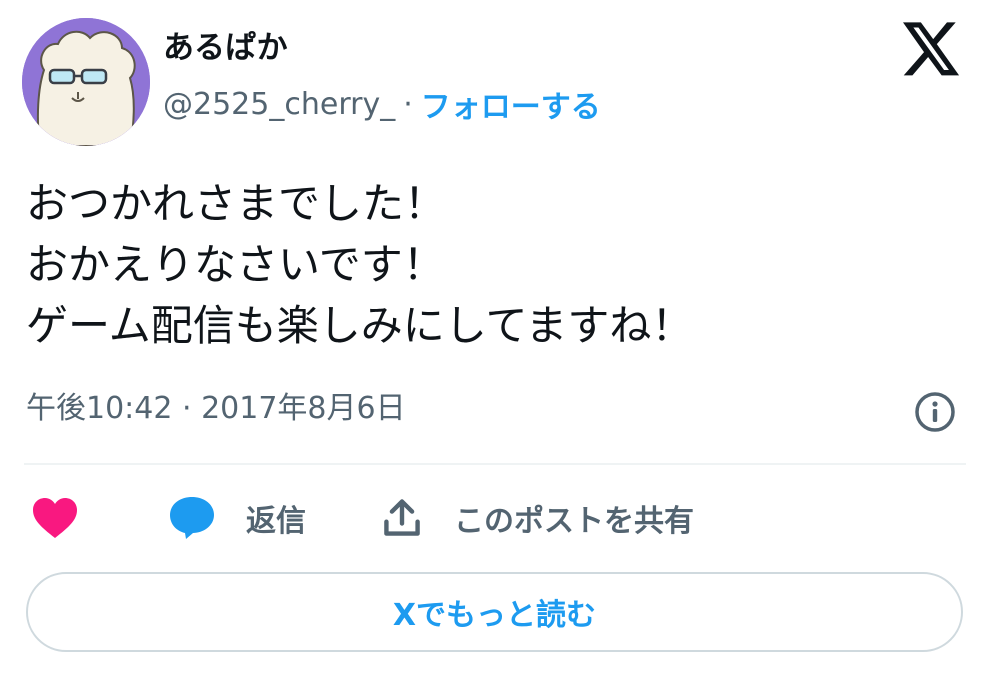 Image resolution: width=991 pixels, height=678 pixels. I want to click on alpaca-avatar-icon, so click(86, 82).